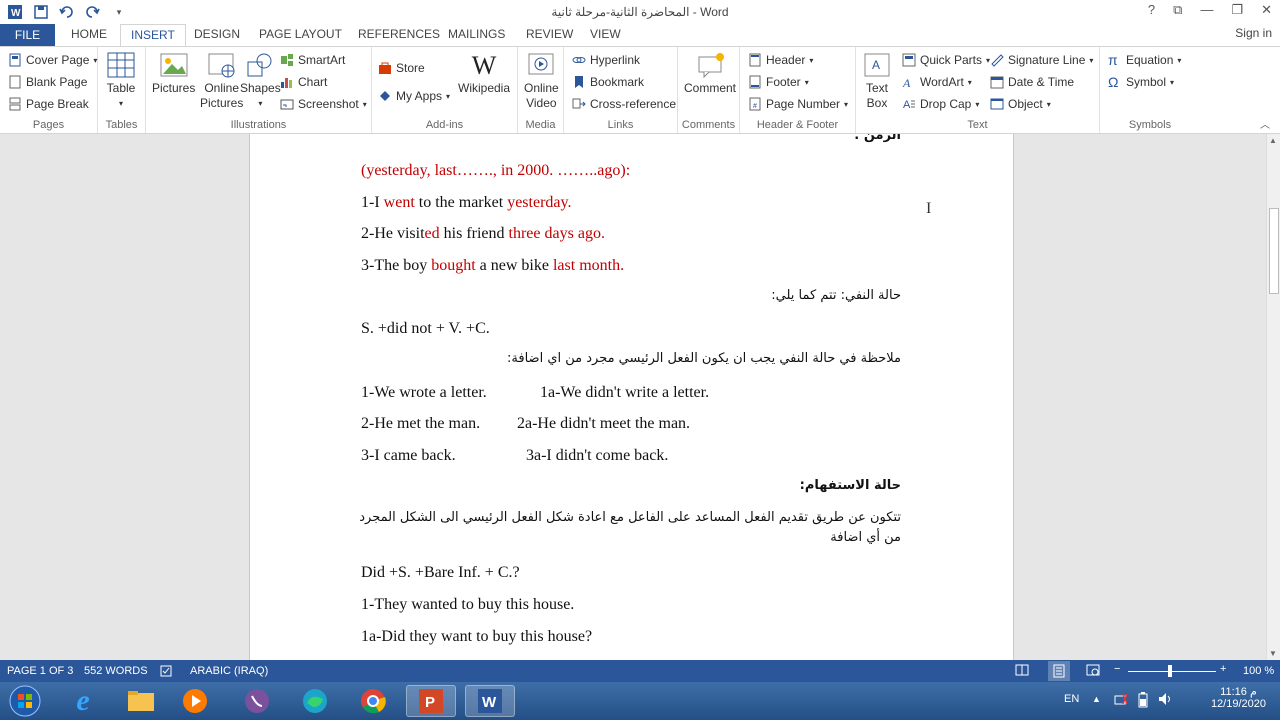 This screenshot has height=720, width=1280. What do you see at coordinates (141, 701) in the screenshot?
I see `file-explorer-icon` at bounding box center [141, 701].